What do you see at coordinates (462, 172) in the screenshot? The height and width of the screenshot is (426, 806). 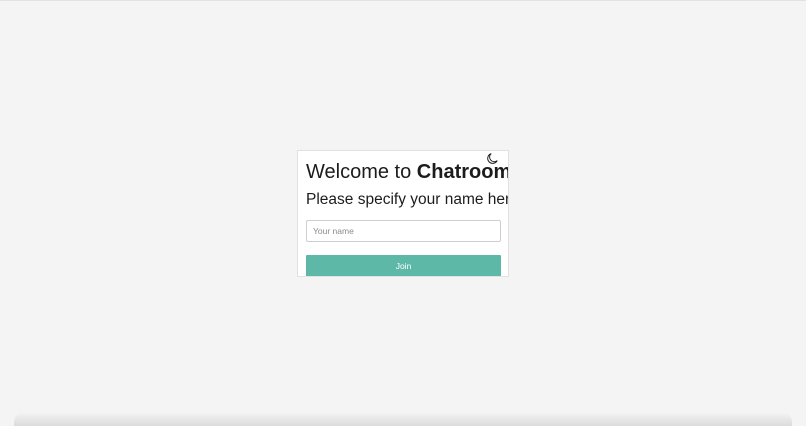 I see `brand-name: Chatroom` at bounding box center [462, 172].